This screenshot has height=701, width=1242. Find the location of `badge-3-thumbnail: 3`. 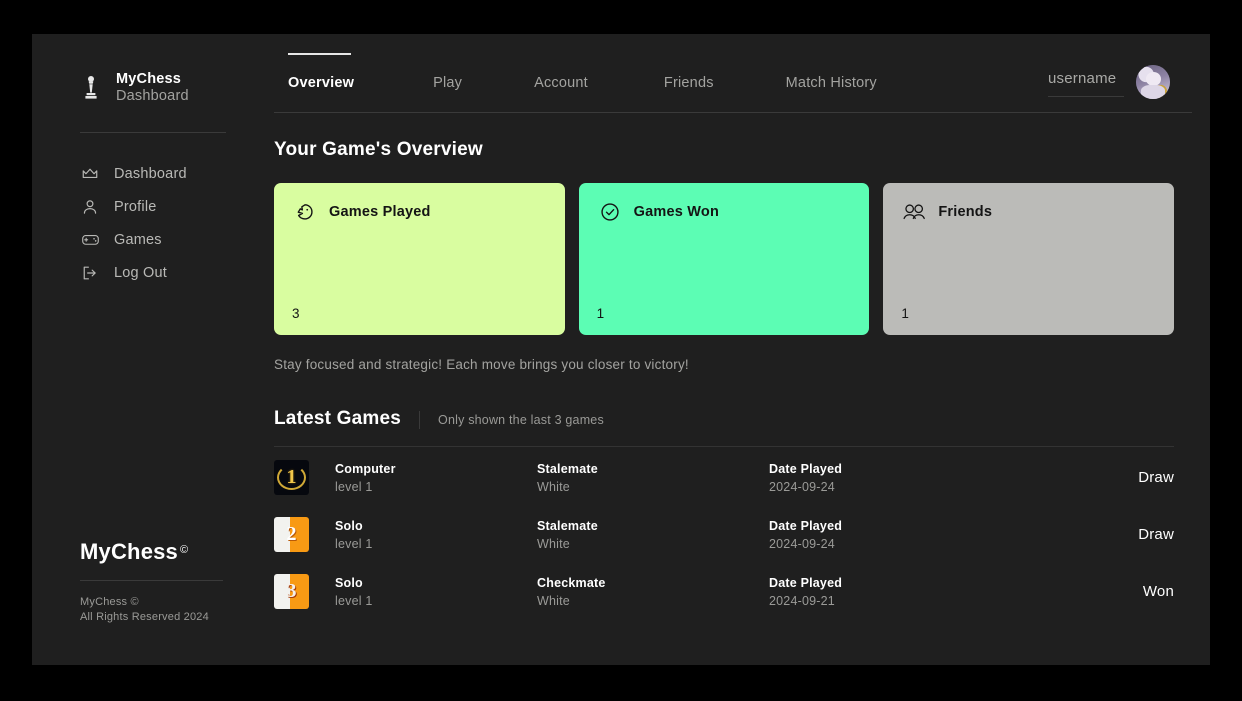

badge-3-thumbnail: 3 is located at coordinates (291, 591).